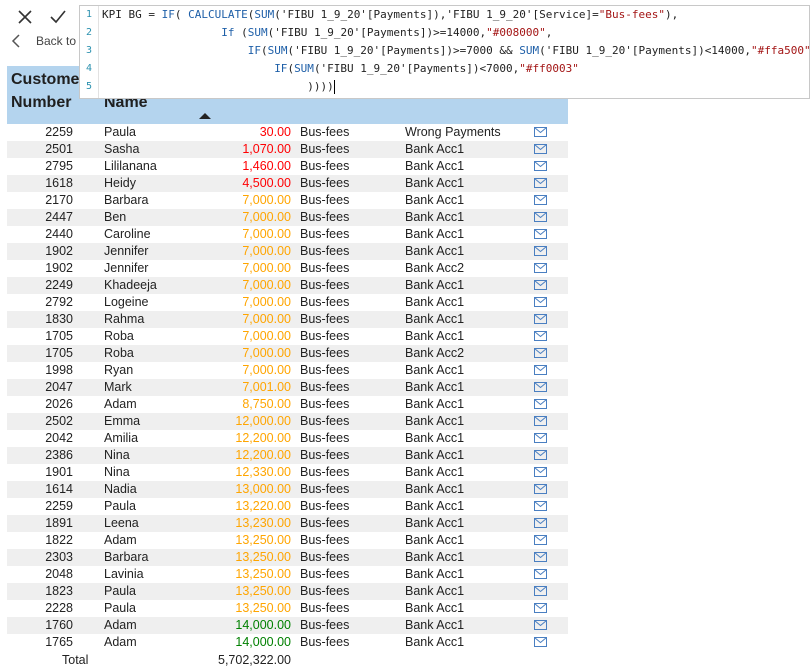 The image size is (810, 669). What do you see at coordinates (59, 353) in the screenshot?
I see `customer-number-cell: 1705` at bounding box center [59, 353].